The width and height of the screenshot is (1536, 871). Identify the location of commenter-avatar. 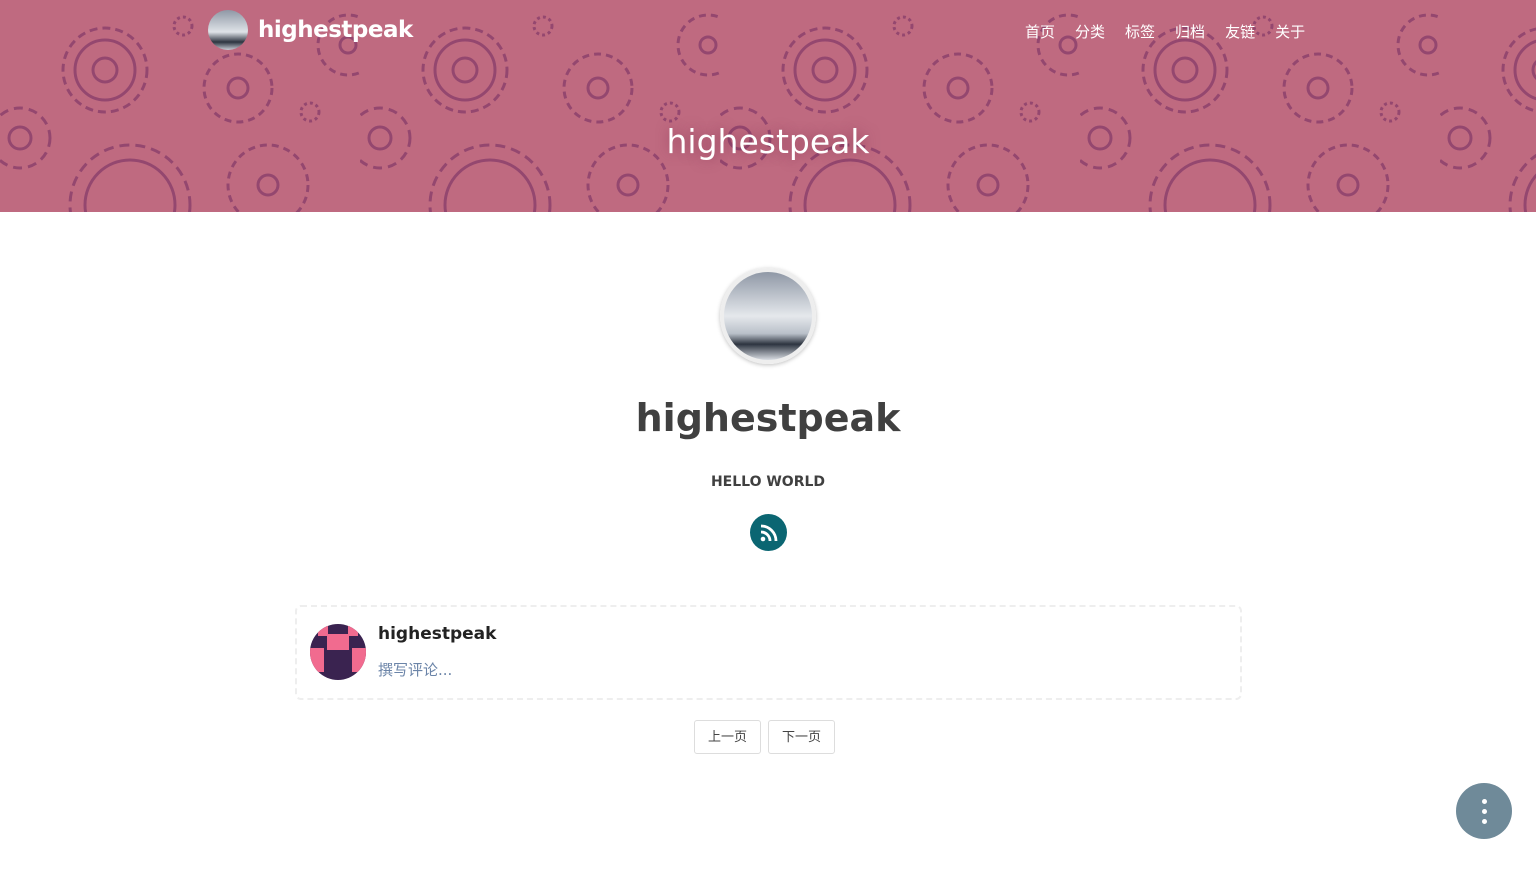
(338, 652).